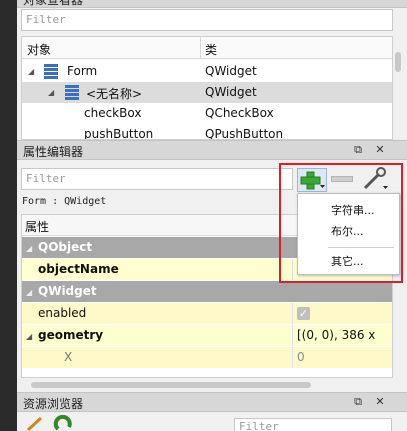  What do you see at coordinates (39, 49) in the screenshot?
I see `object-column-header: 对象` at bounding box center [39, 49].